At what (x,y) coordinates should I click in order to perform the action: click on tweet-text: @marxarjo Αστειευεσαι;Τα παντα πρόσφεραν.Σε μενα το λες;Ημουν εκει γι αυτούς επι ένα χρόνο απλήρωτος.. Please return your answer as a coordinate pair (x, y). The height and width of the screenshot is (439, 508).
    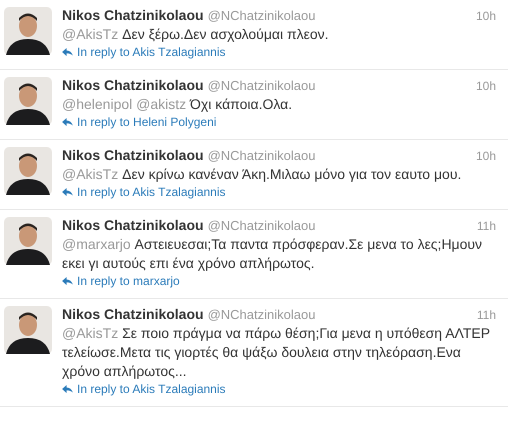
    Looking at the image, I should click on (273, 254).